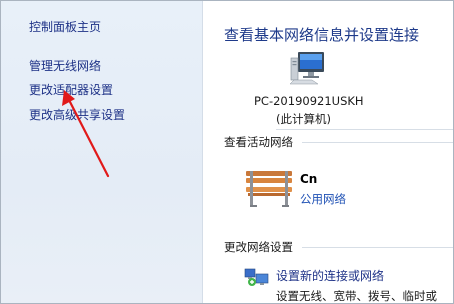  I want to click on network-type-link: 公用网络, so click(323, 199).